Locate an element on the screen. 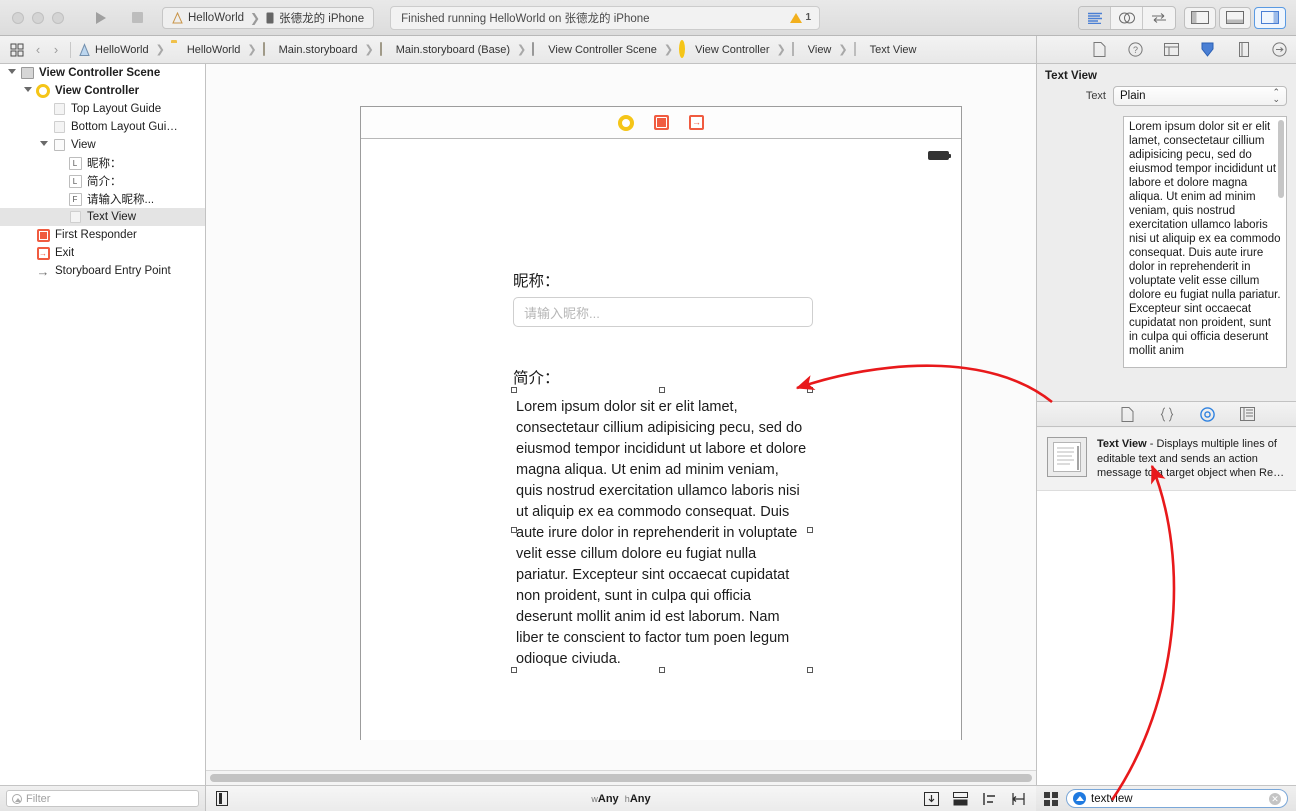 This screenshot has width=1296, height=811. breadcrumb-item-view: View ❯ is located at coordinates (820, 49).